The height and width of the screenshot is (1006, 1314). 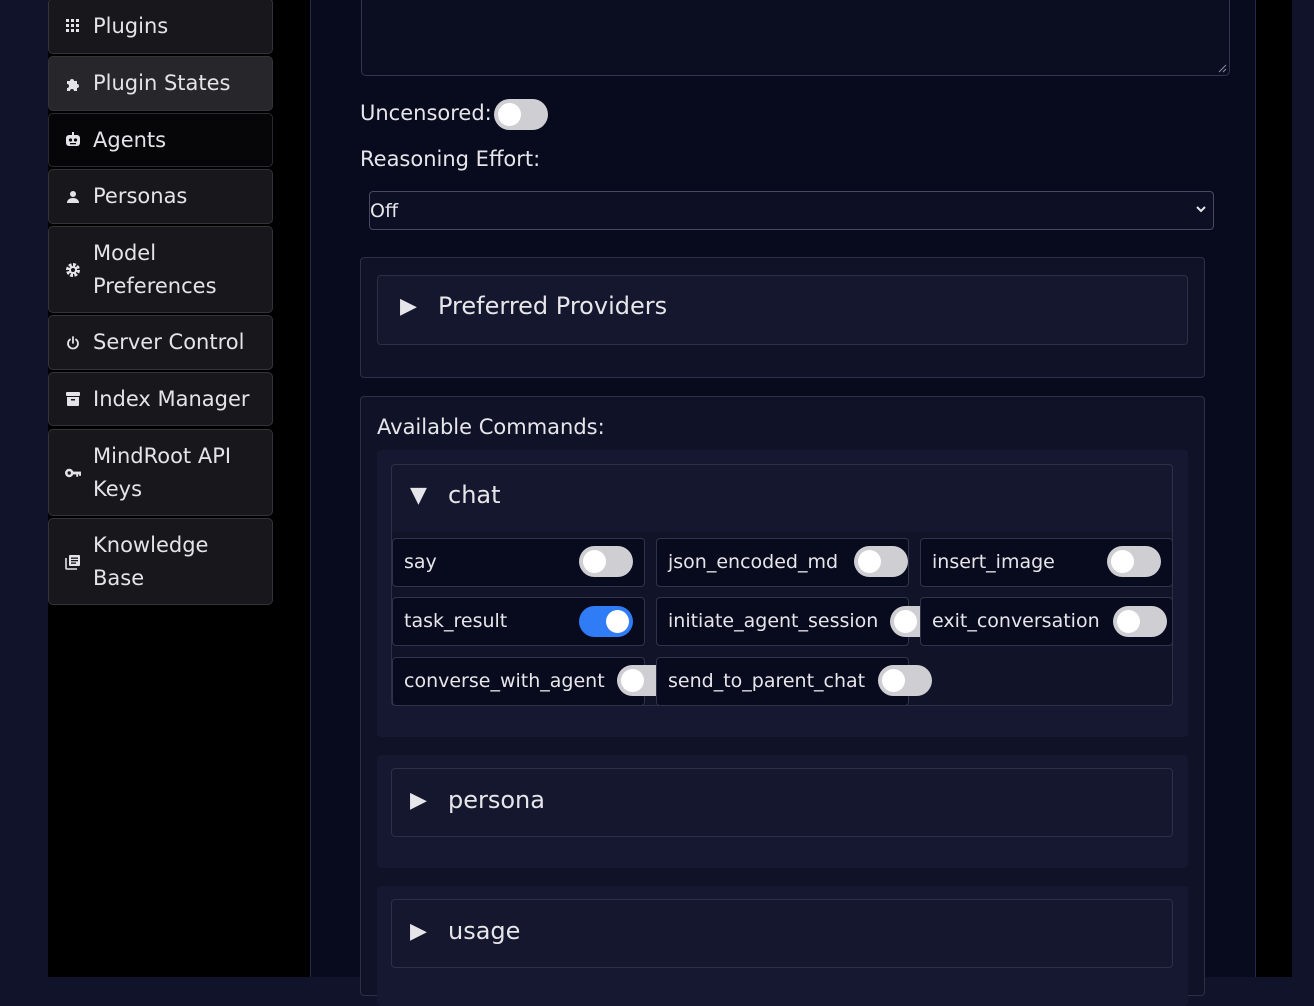 I want to click on sidebar-item-agents: Agents, so click(x=160, y=140).